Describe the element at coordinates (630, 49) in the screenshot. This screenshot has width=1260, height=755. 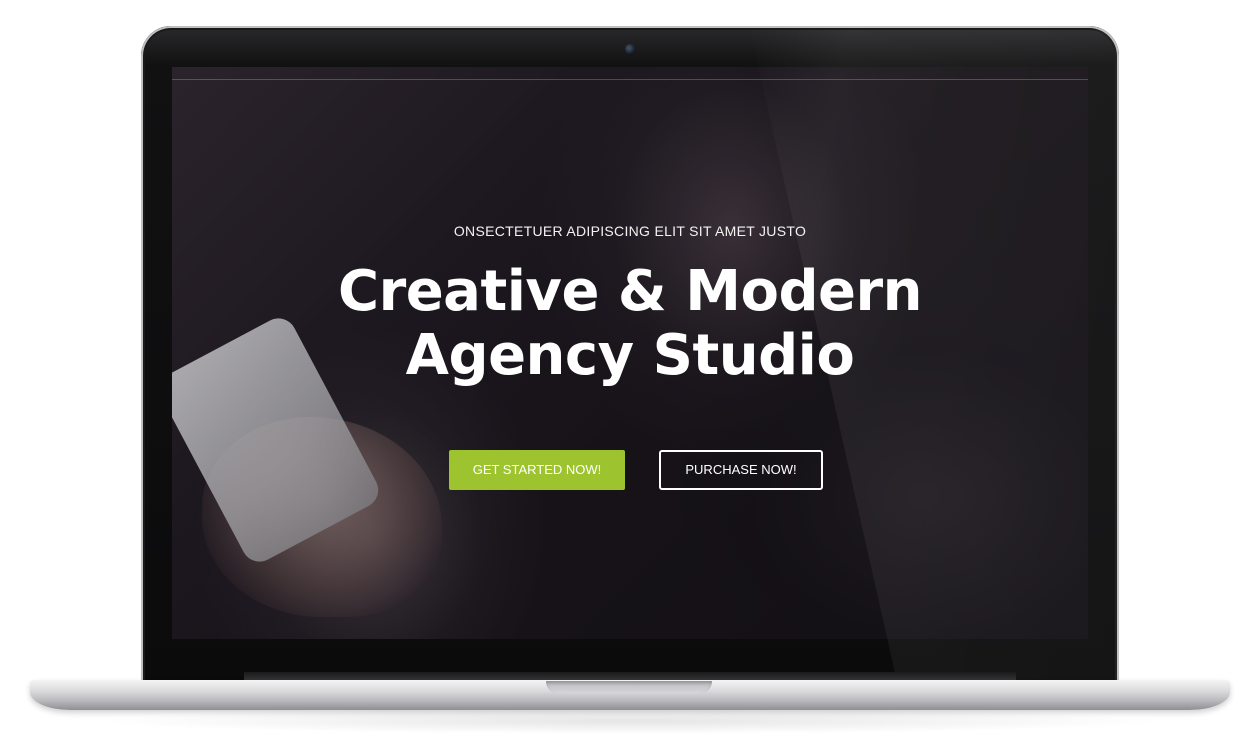
I see `camera-icon` at that location.